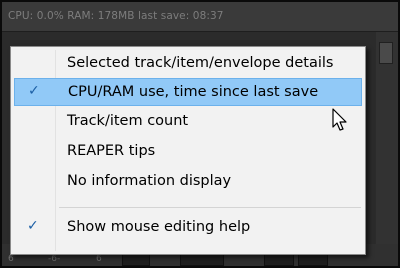  I want to click on menu-item-show-mouse-editing-help: ✓ Show mouse editing help, so click(188, 228).